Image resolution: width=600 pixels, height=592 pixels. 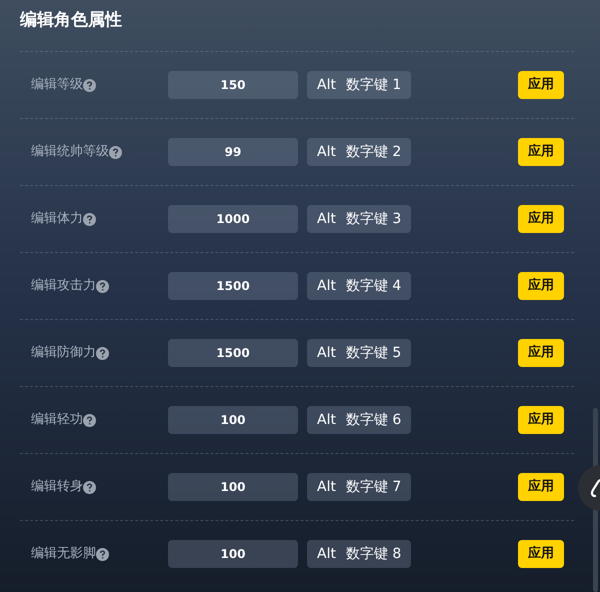 What do you see at coordinates (359, 152) in the screenshot?
I see `hotkey-label: Alt 数字键 2` at bounding box center [359, 152].